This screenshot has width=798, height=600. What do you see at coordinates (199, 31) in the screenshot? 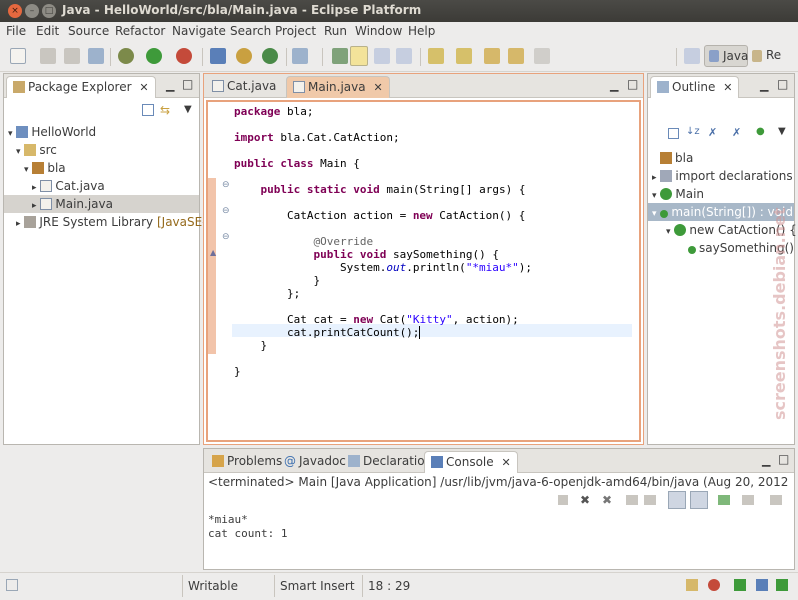
I see `menu-navigate: Navigate` at bounding box center [199, 31].